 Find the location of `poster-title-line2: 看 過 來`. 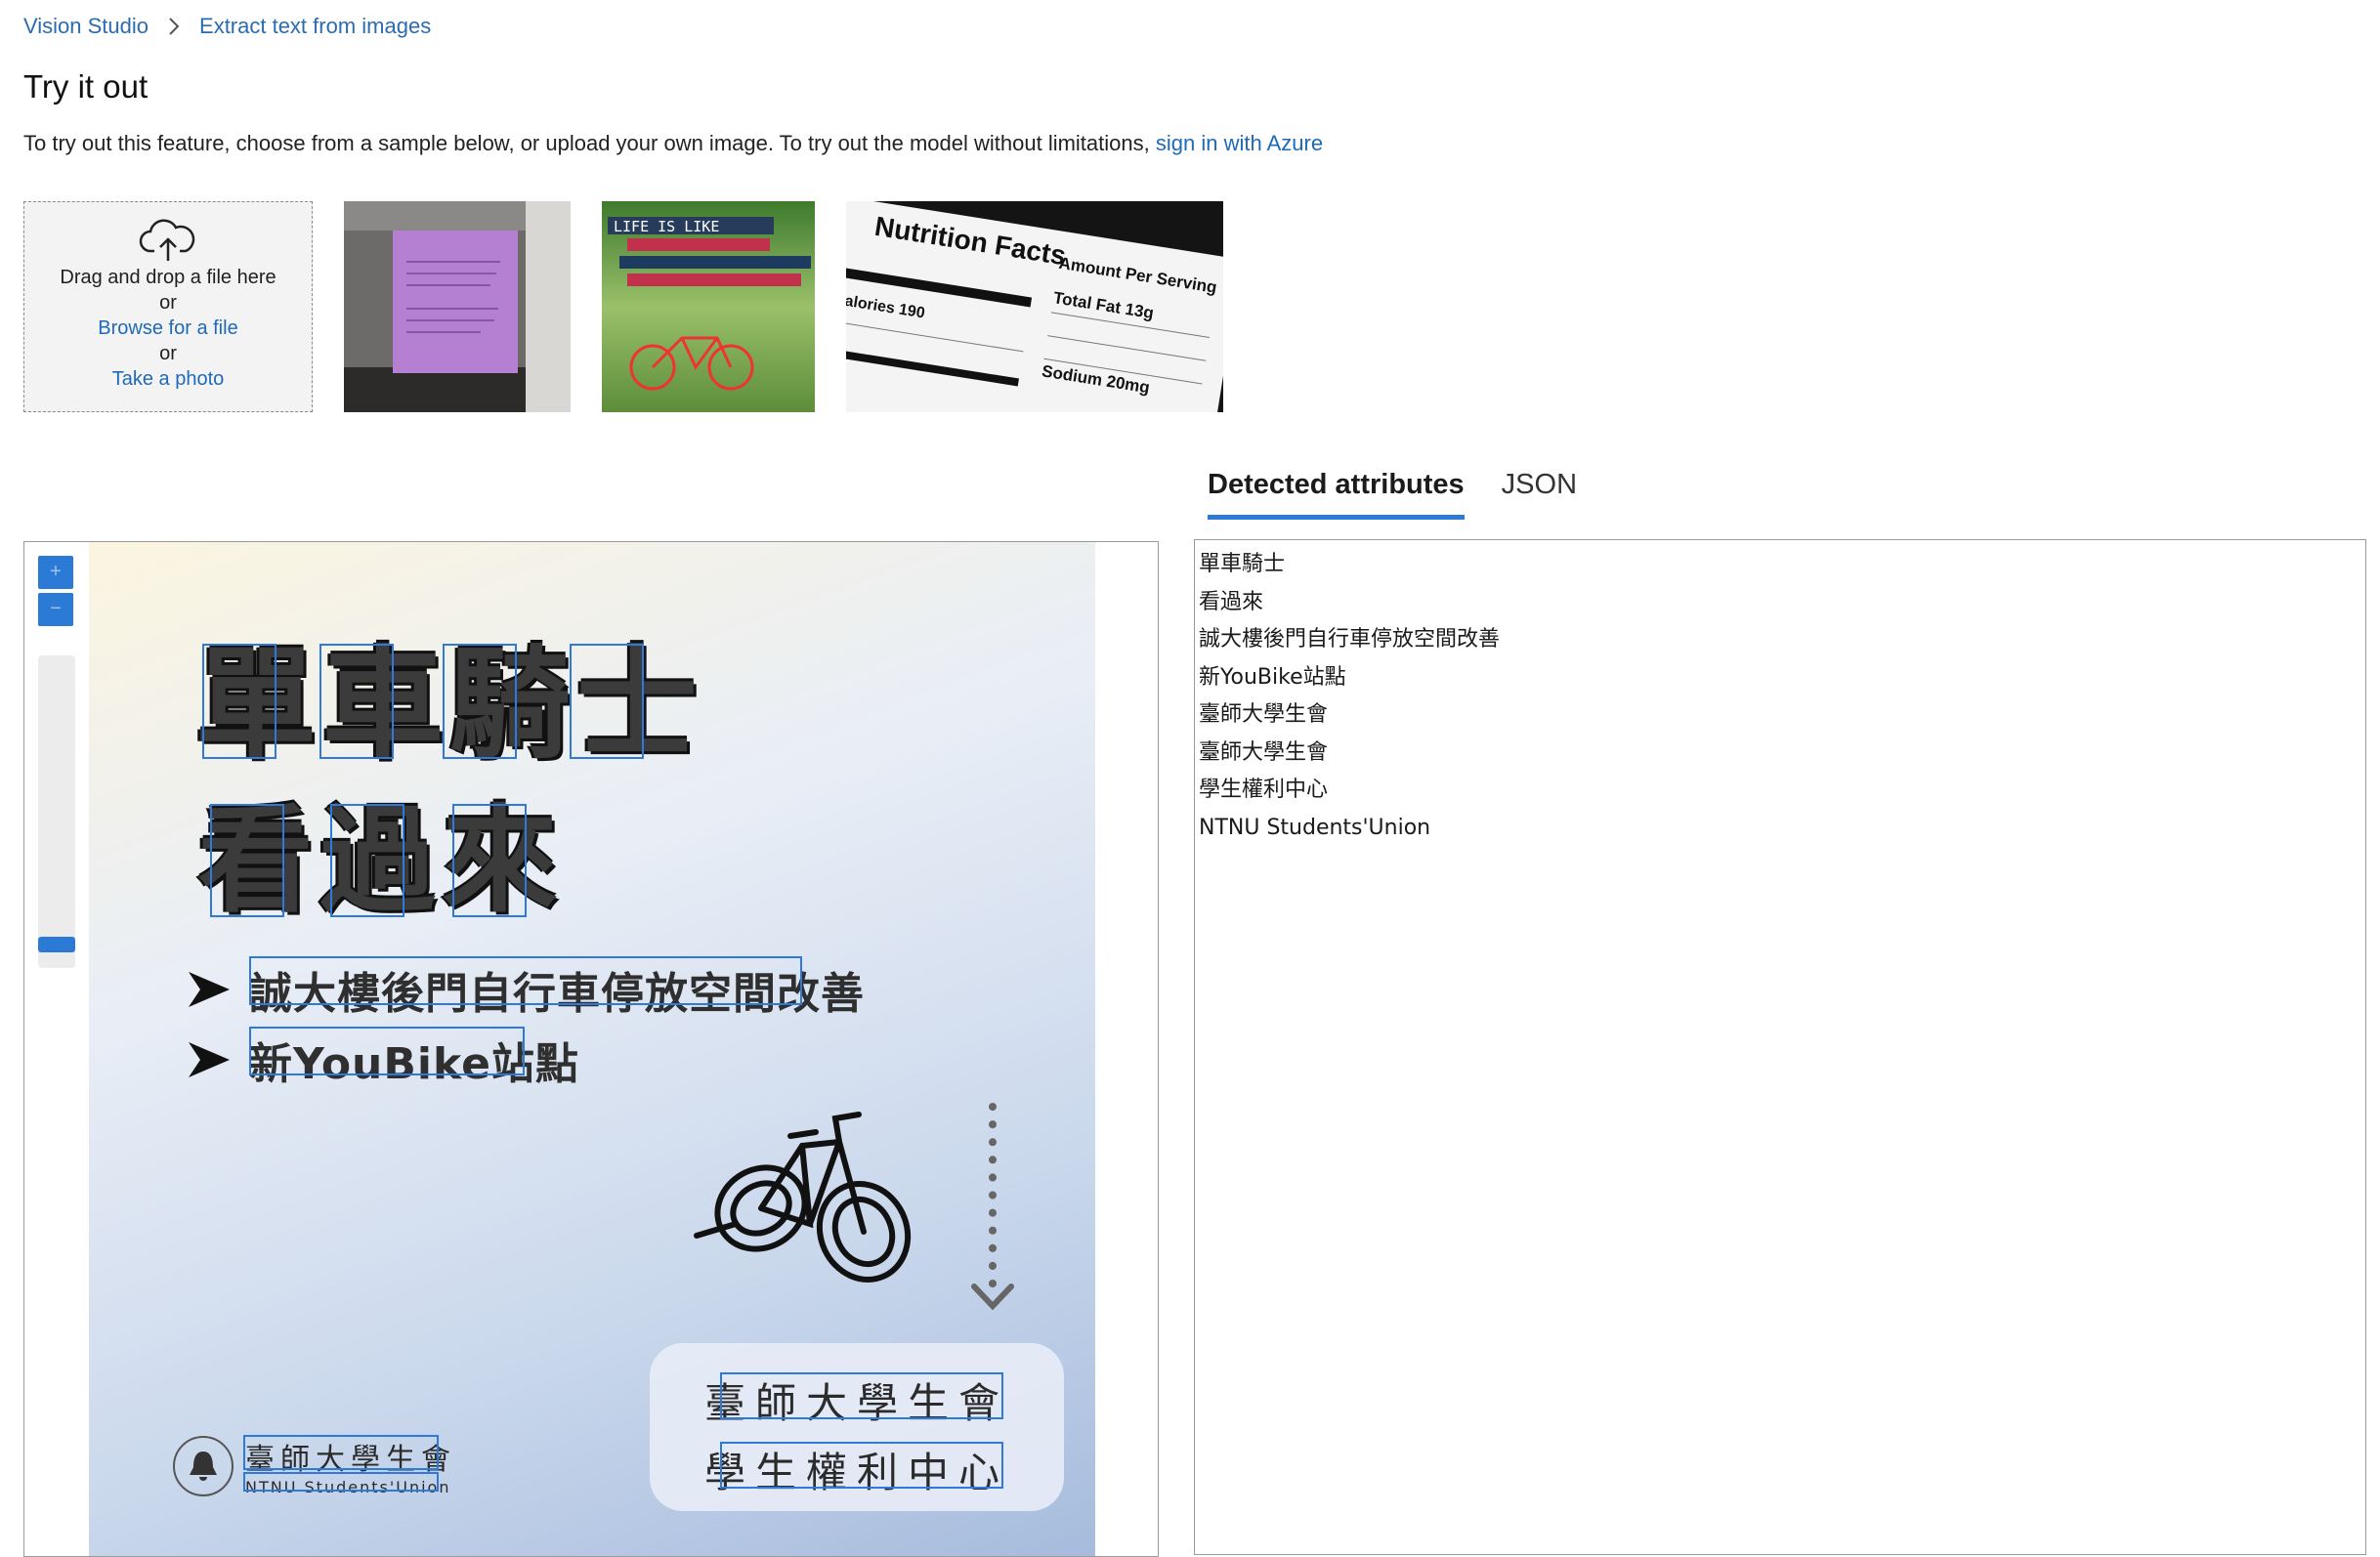

poster-title-line2: 看 過 來 is located at coordinates (377, 860).